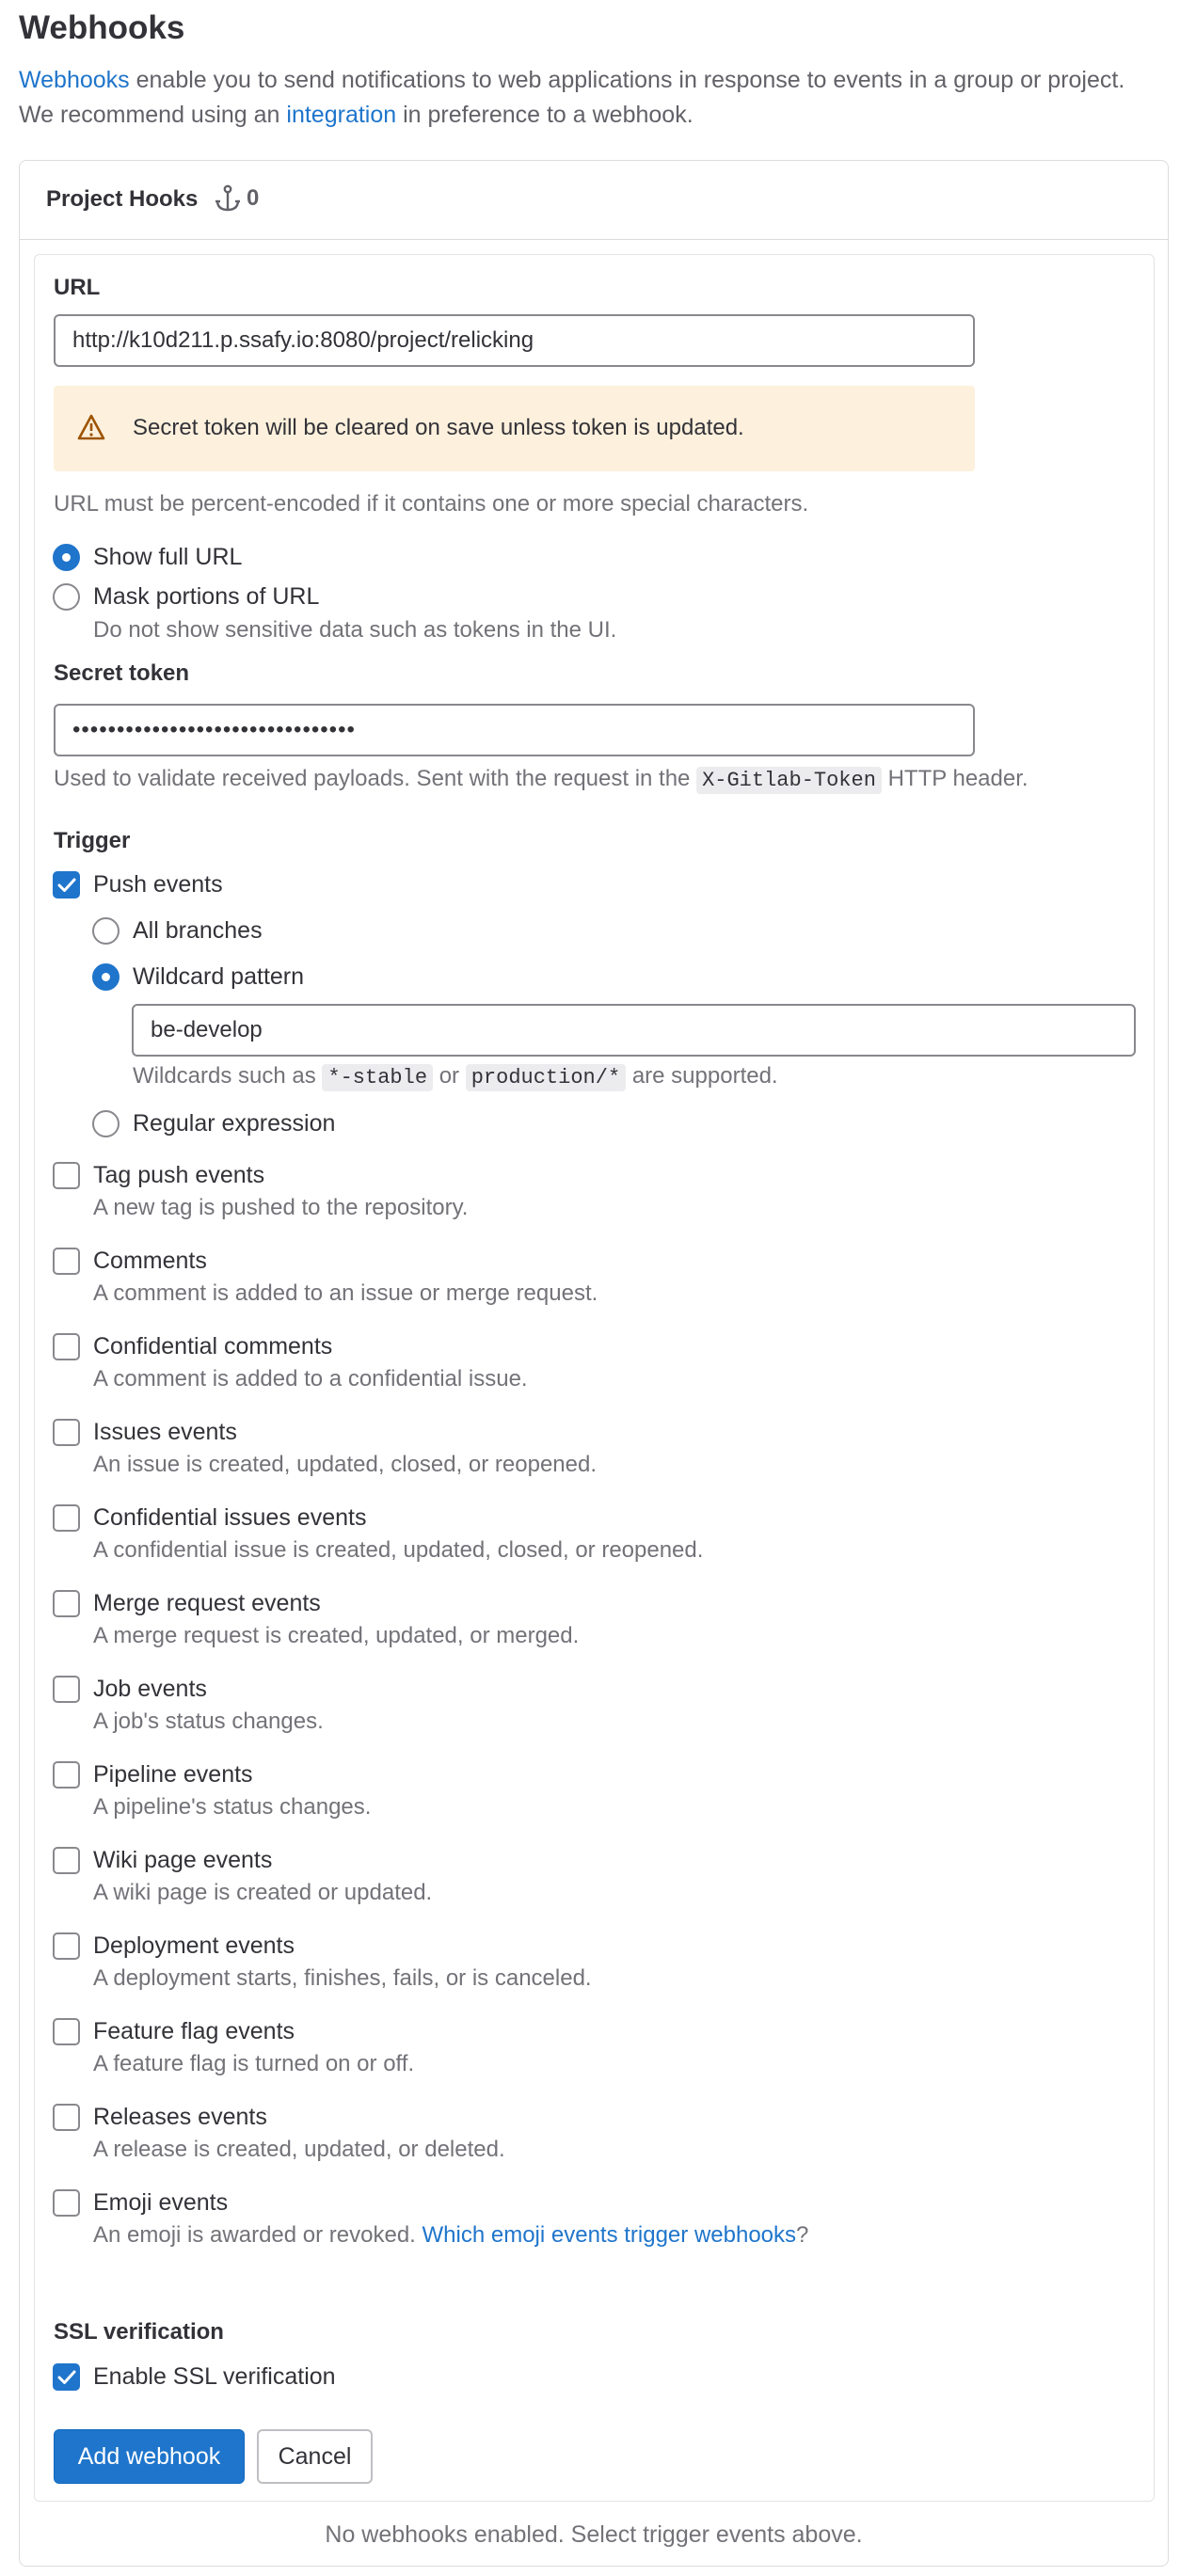 This screenshot has height=2576, width=1180. What do you see at coordinates (514, 730) in the screenshot?
I see `secret-token-input: ••••••••••••••••••••••••••••••••` at bounding box center [514, 730].